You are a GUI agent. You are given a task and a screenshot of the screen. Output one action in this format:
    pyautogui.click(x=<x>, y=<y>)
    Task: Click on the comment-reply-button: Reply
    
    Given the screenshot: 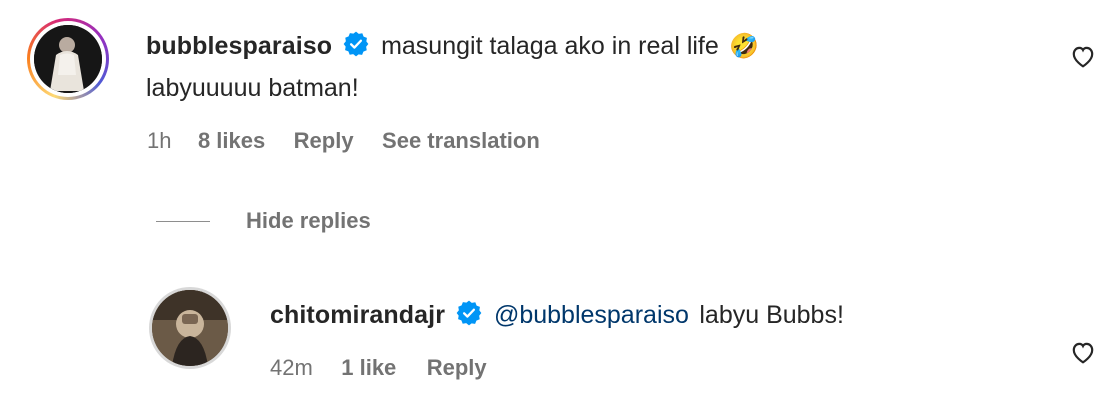 What is the action you would take?
    pyautogui.click(x=324, y=140)
    